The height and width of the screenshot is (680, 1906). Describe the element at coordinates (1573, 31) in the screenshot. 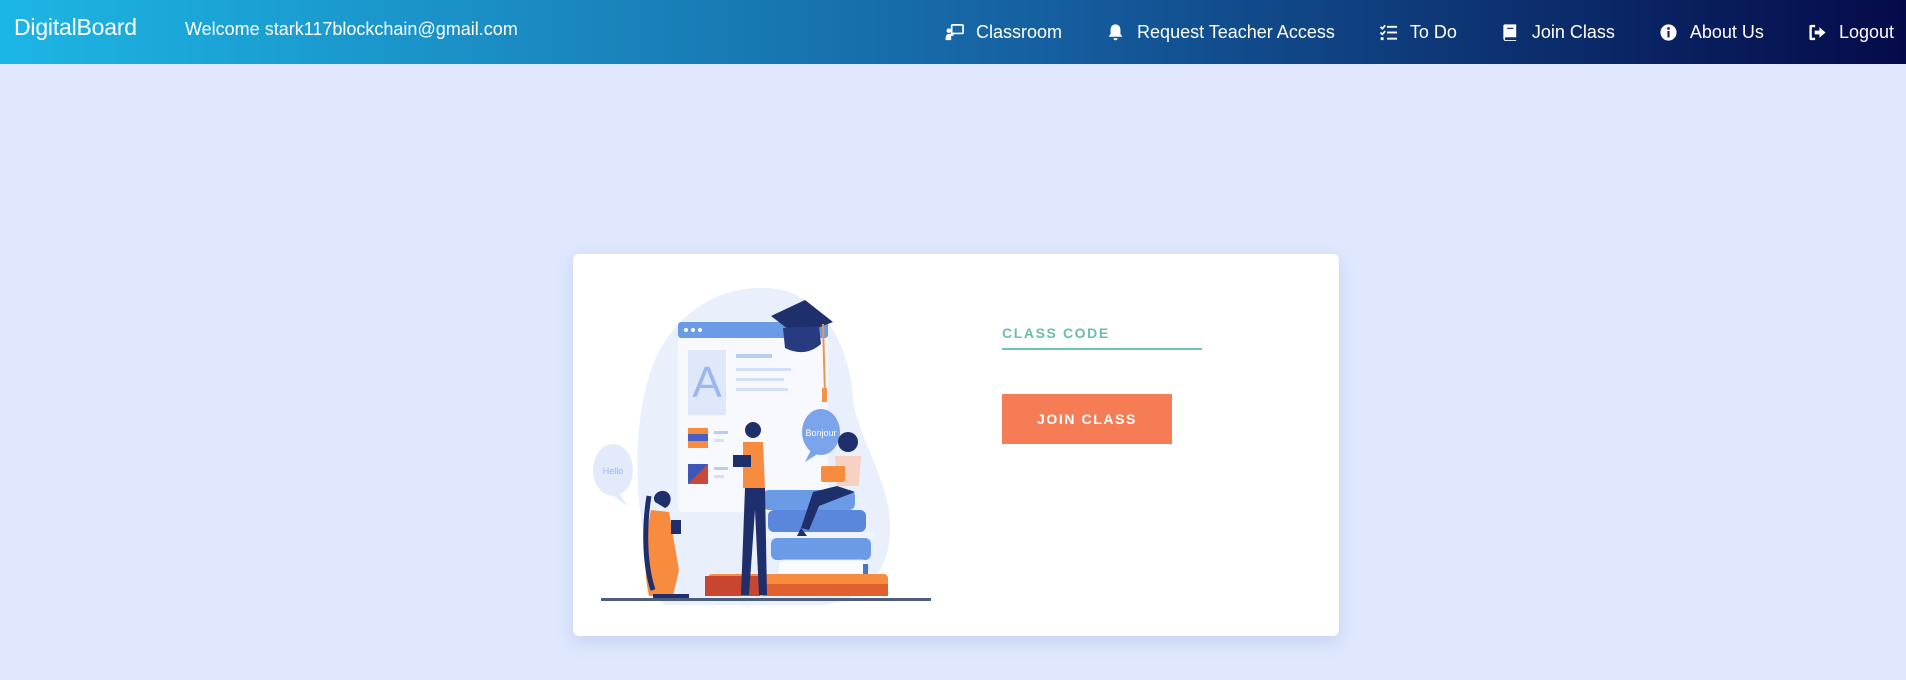

I see `nav-item-label: Join Class` at that location.